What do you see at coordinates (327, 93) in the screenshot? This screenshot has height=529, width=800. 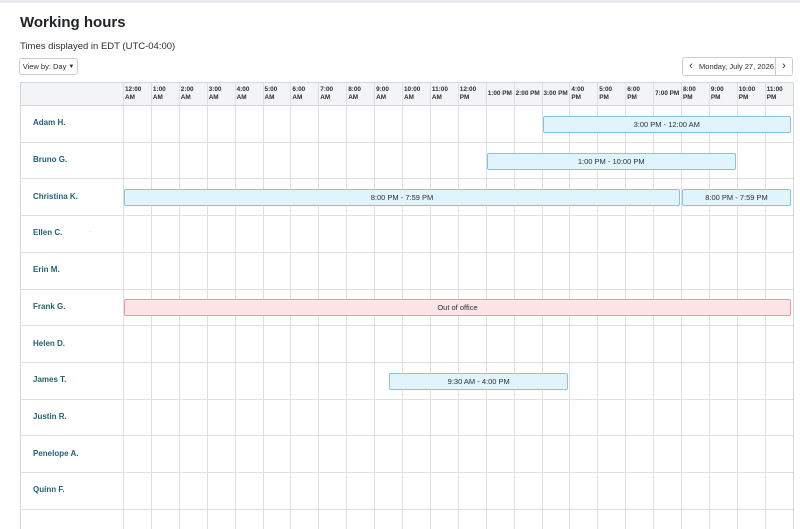 I see `hour-header-label: 7:00 AM` at bounding box center [327, 93].